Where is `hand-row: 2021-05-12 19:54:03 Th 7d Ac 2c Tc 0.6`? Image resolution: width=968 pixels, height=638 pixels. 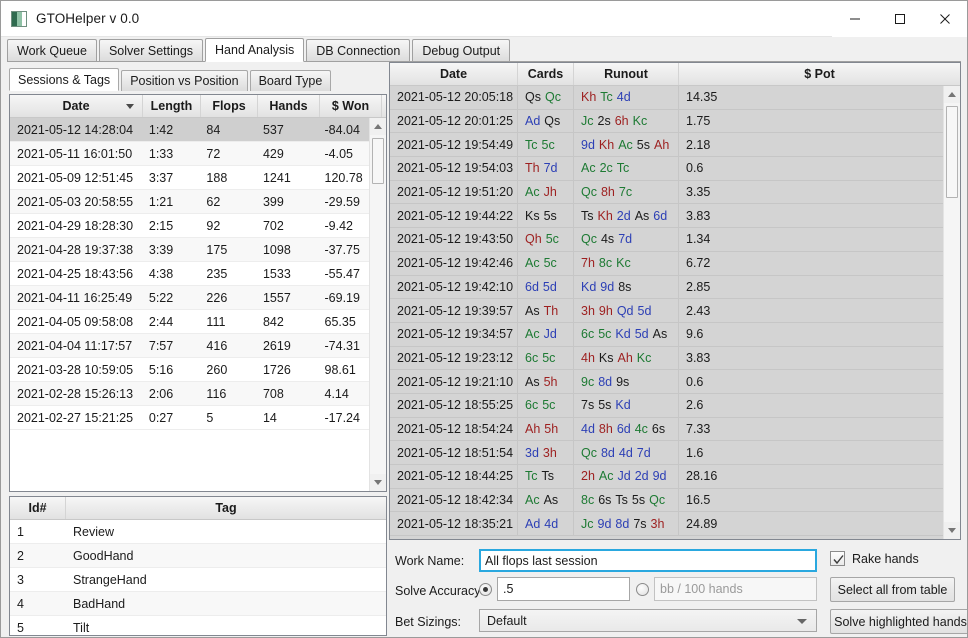 hand-row: 2021-05-12 19:54:03 Th 7d Ac 2c Tc 0.6 is located at coordinates (675, 169).